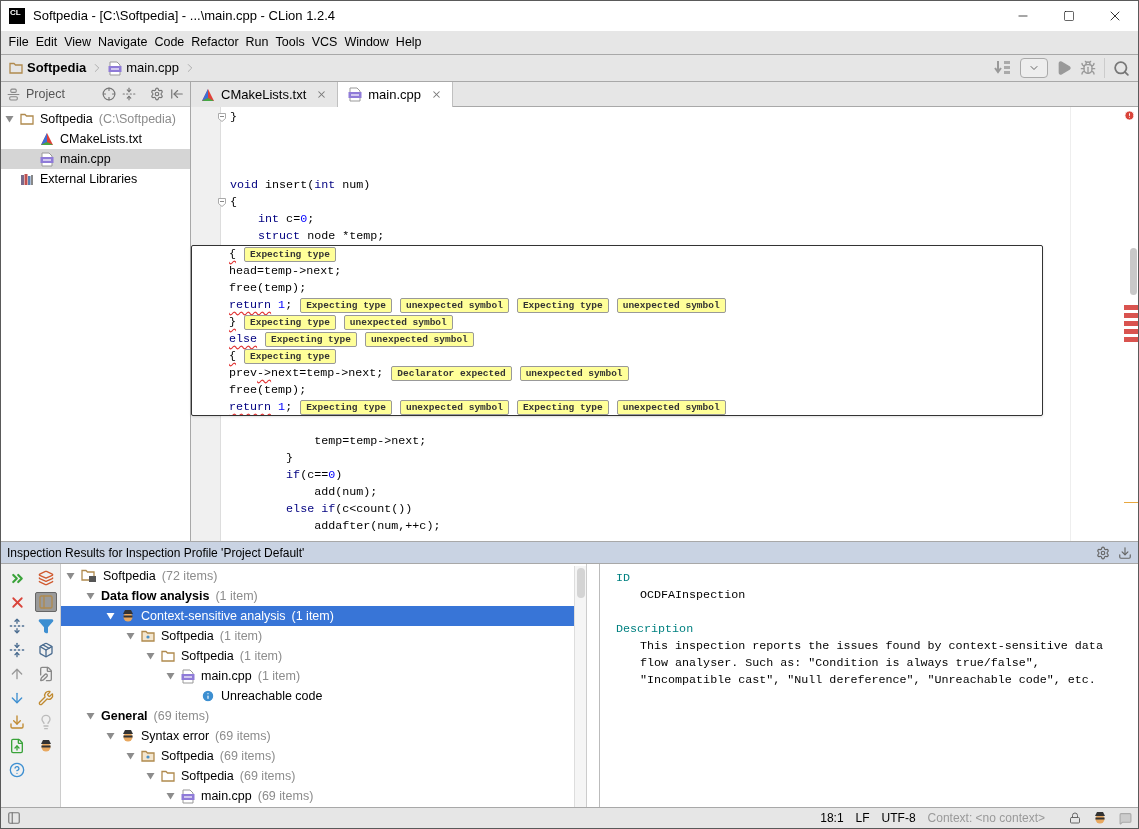  What do you see at coordinates (129, 94) in the screenshot?
I see `collapse-icon` at bounding box center [129, 94].